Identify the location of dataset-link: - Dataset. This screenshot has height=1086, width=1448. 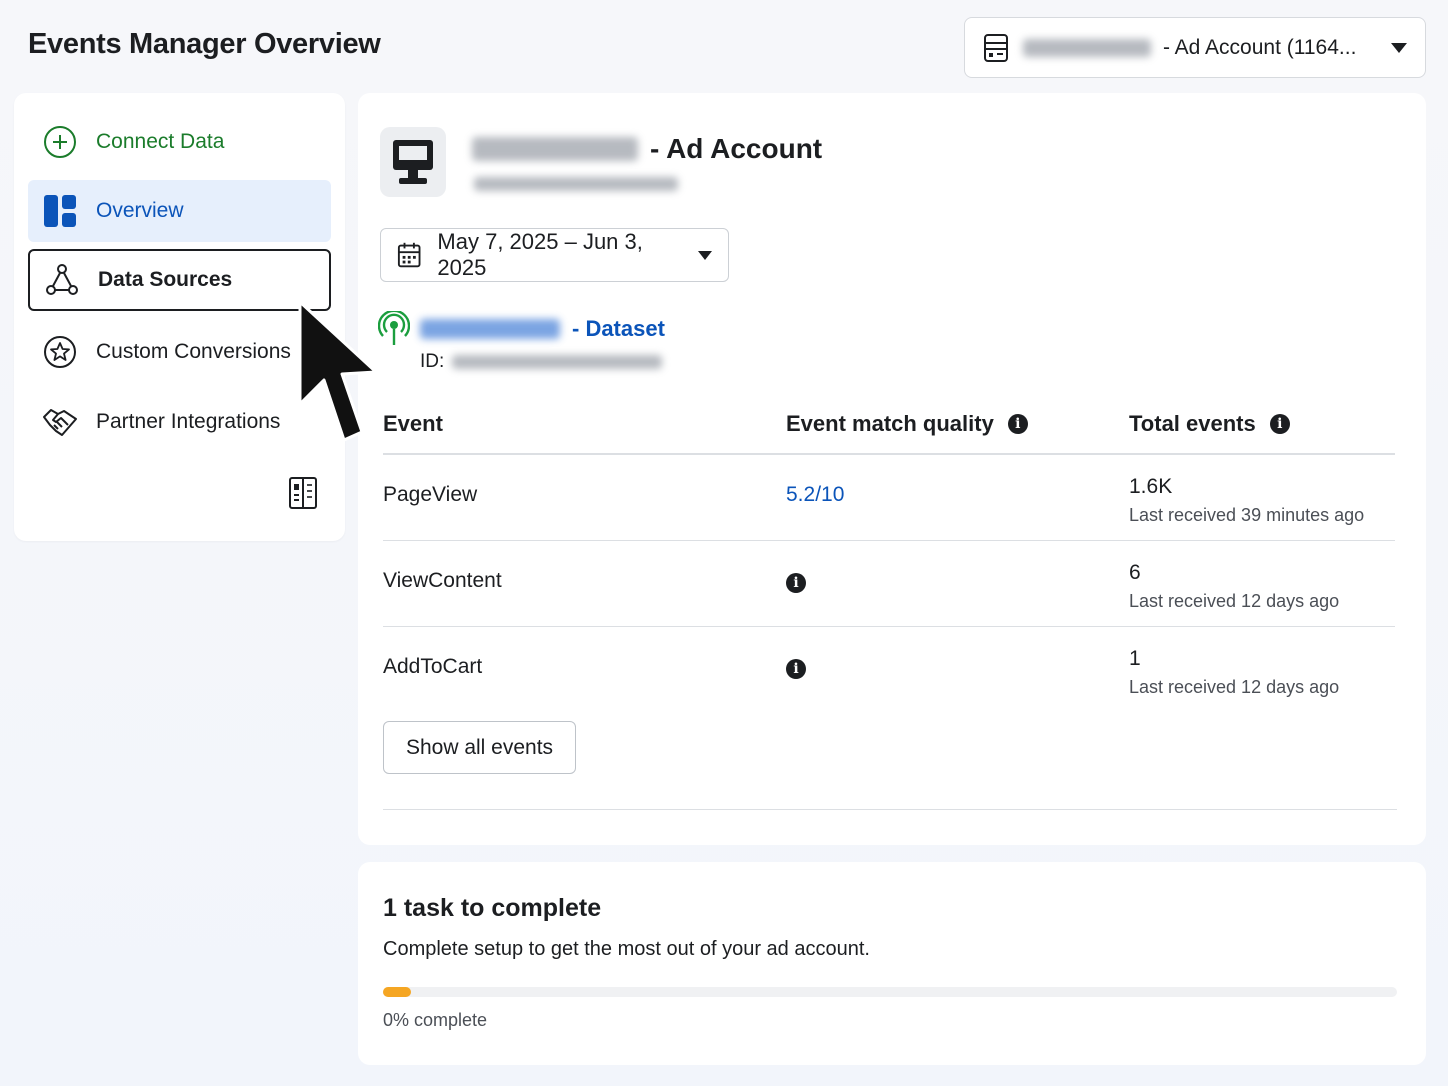
(521, 329).